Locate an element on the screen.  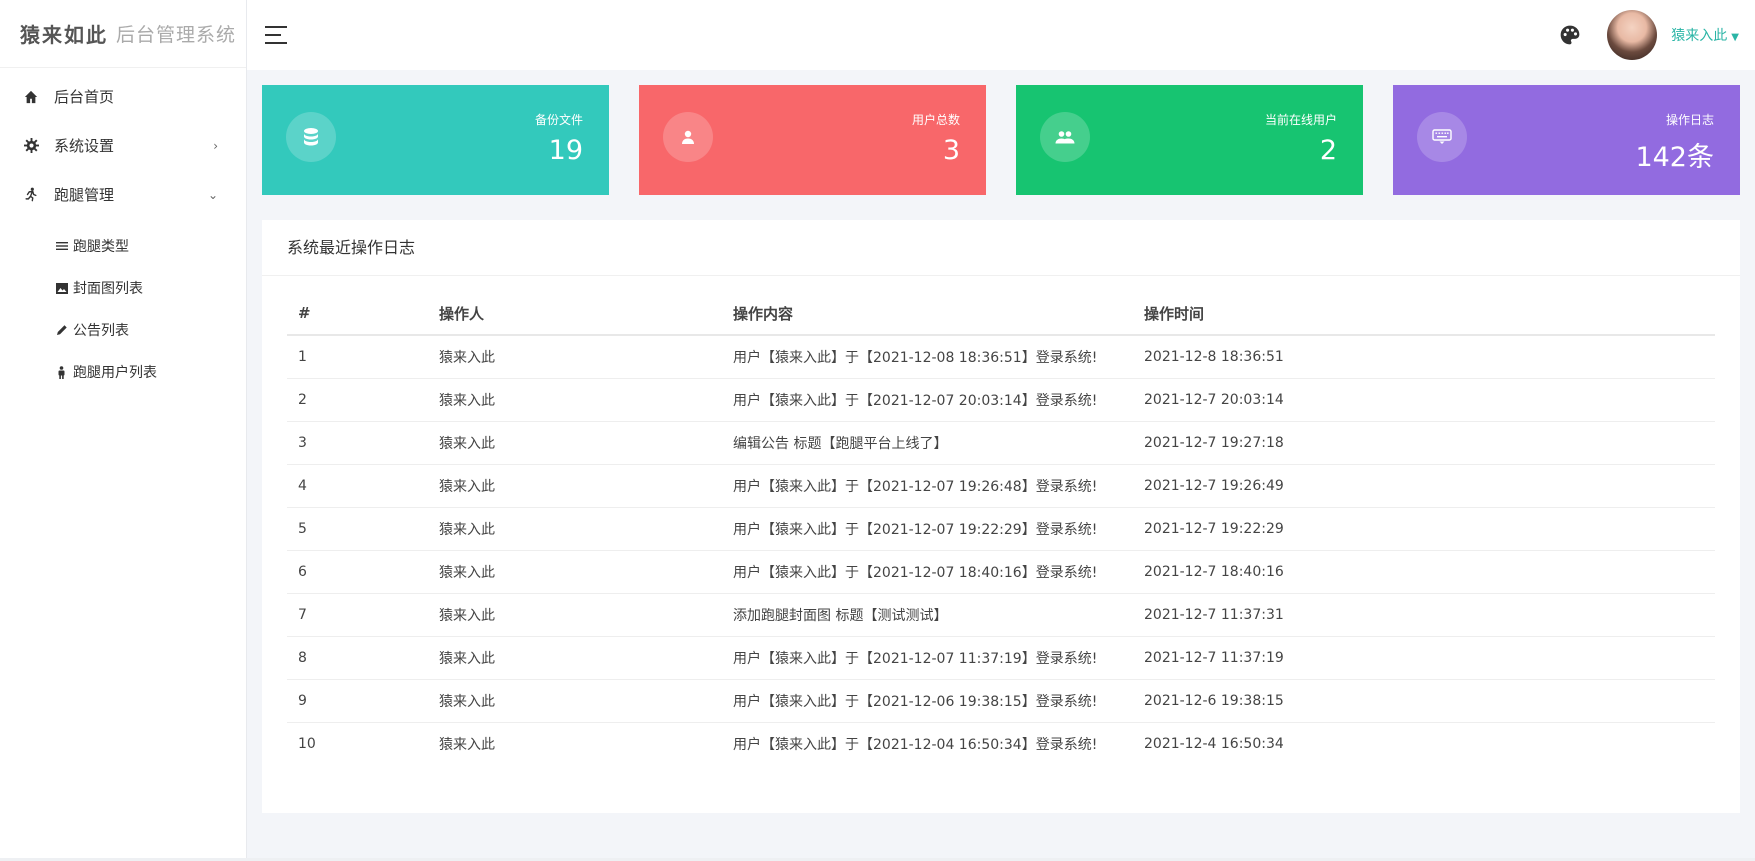
runner-icon is located at coordinates (31, 195).